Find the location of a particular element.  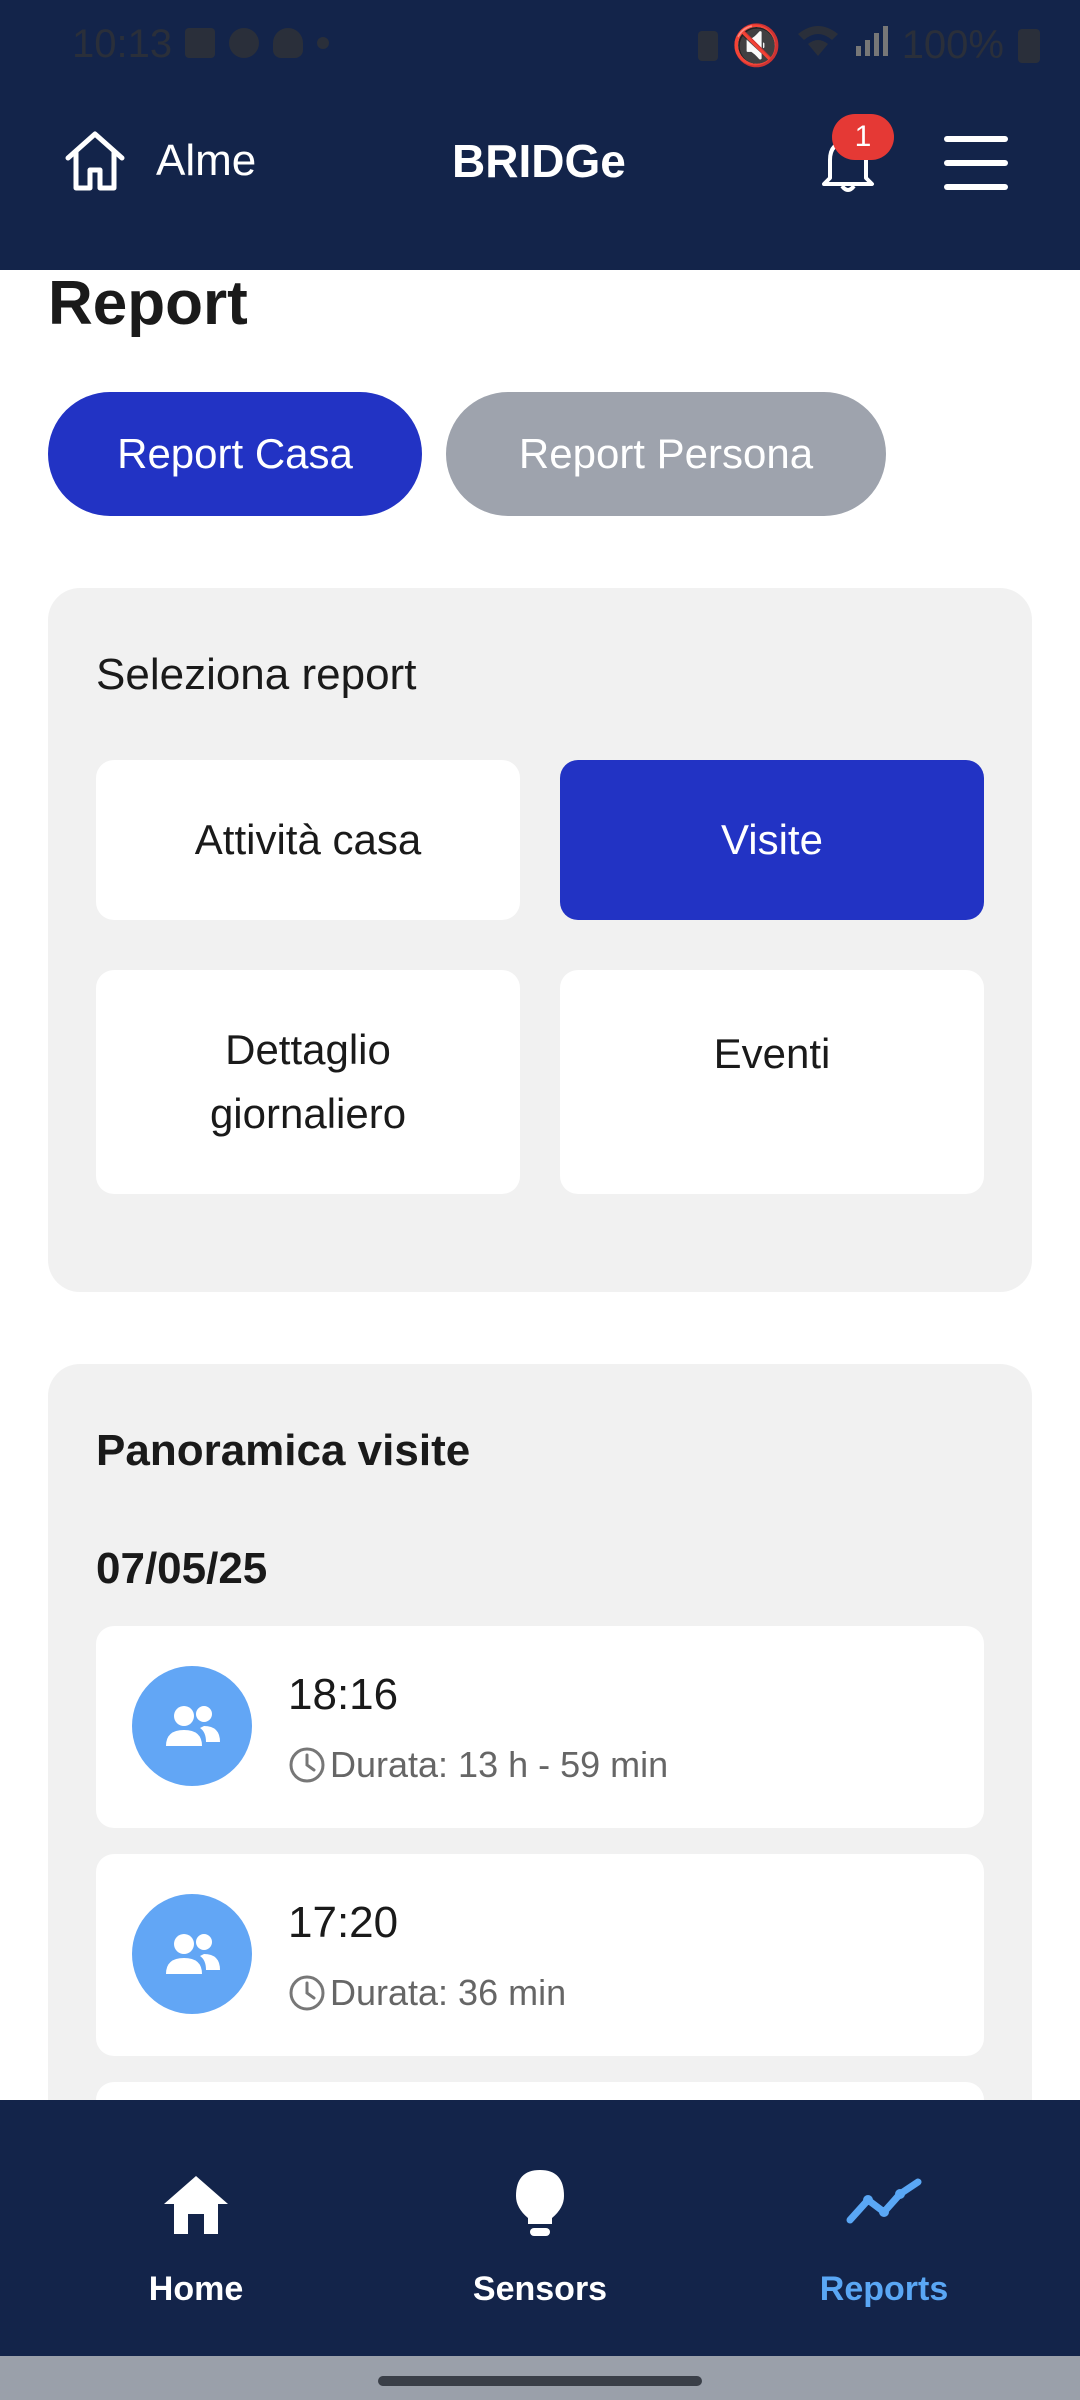

home-icon is located at coordinates (196, 2205).